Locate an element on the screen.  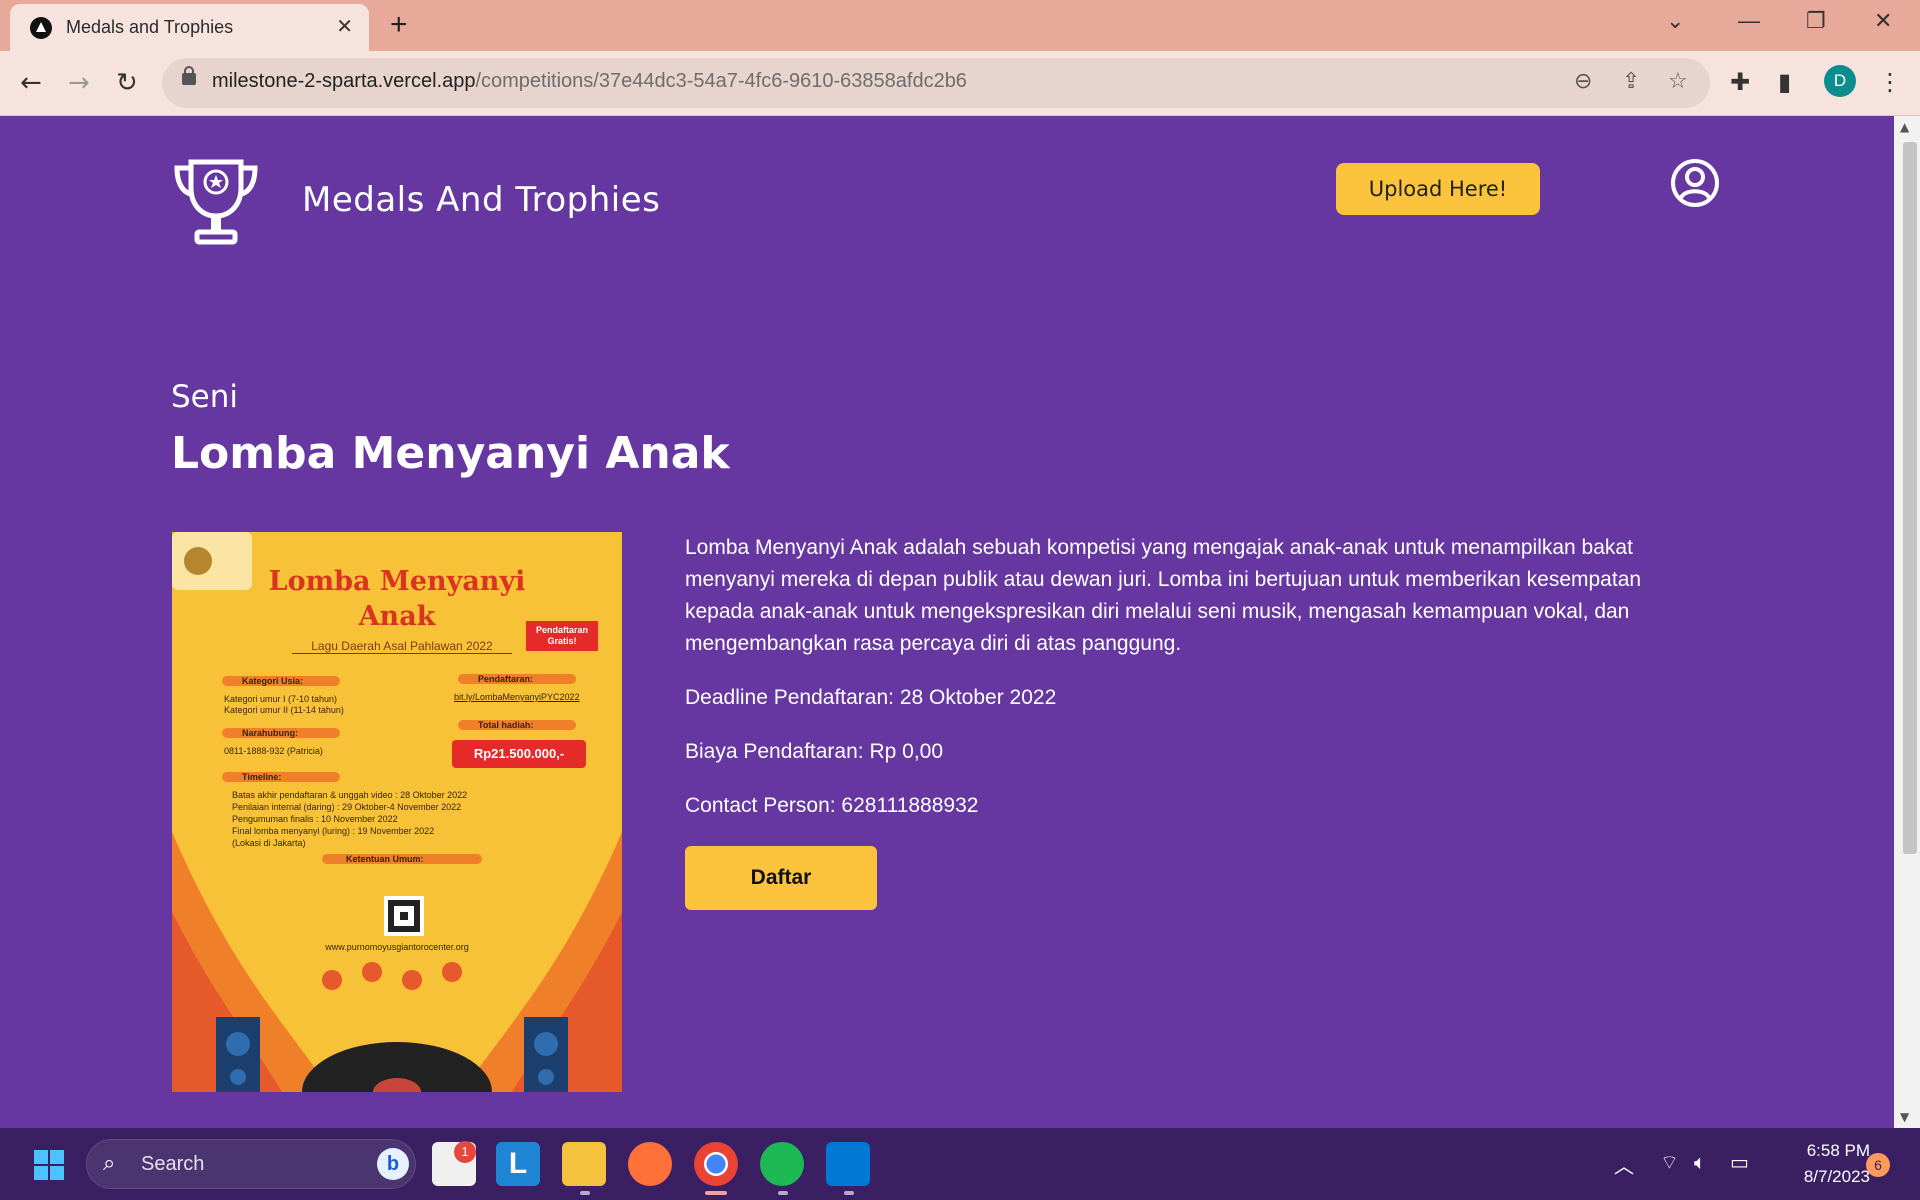
spotify-running-indicator is located at coordinates (783, 1193).